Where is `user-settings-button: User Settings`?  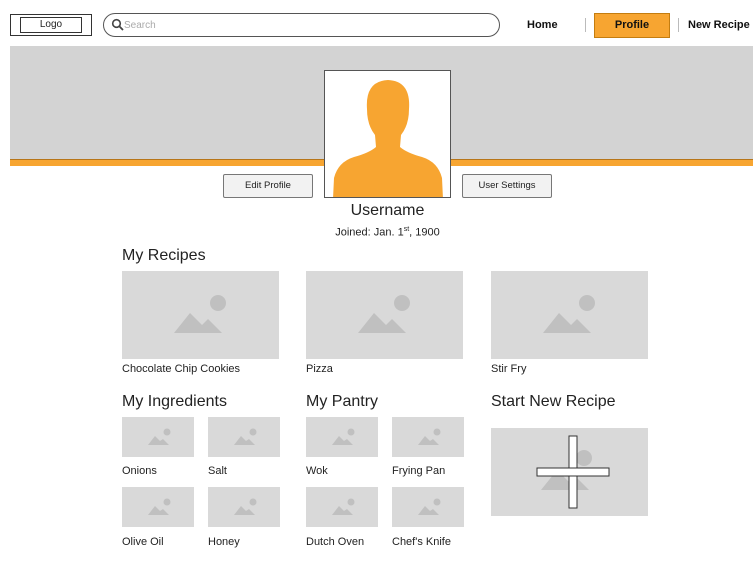
user-settings-button: User Settings is located at coordinates (507, 186).